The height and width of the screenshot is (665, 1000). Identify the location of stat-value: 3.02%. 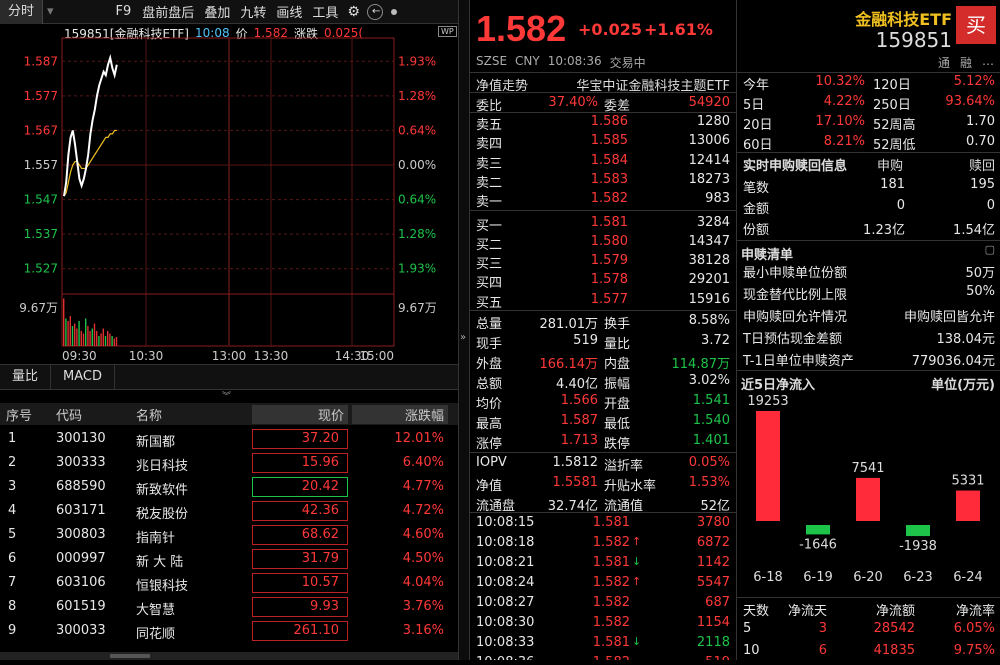
(709, 380).